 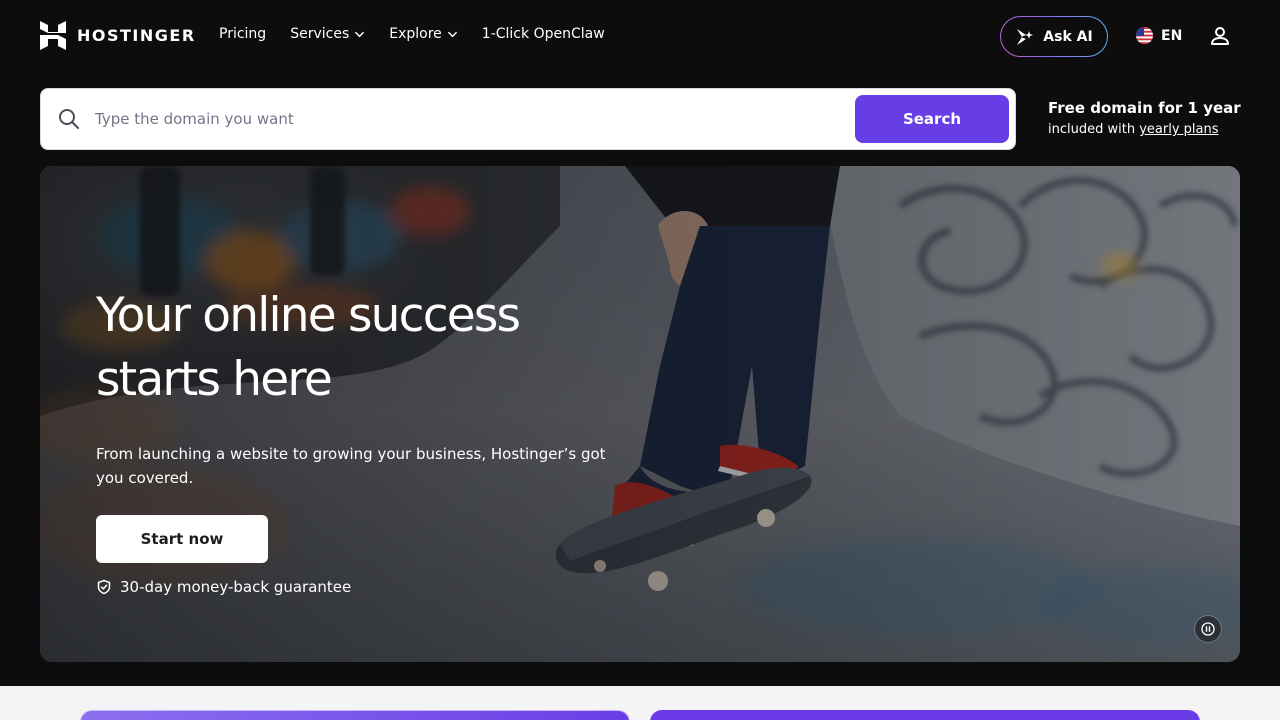 I want to click on nav-item-pricing: Pricing, so click(x=242, y=34).